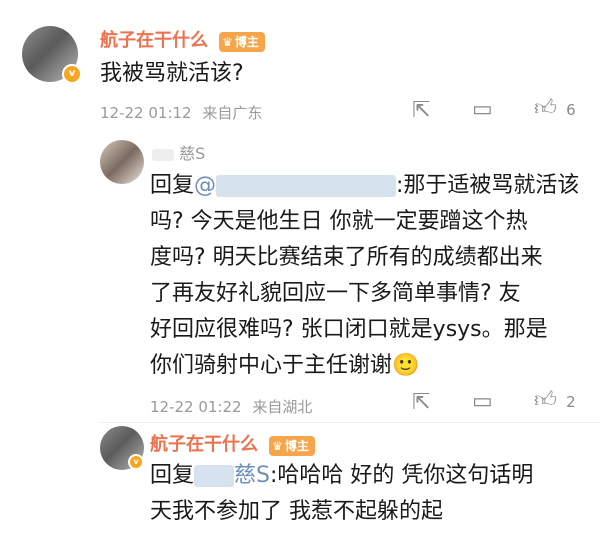  Describe the element at coordinates (296, 511) in the screenshot. I see `reply-2-text-line-2: 天我不参加了 我惹不起躲的起` at that location.